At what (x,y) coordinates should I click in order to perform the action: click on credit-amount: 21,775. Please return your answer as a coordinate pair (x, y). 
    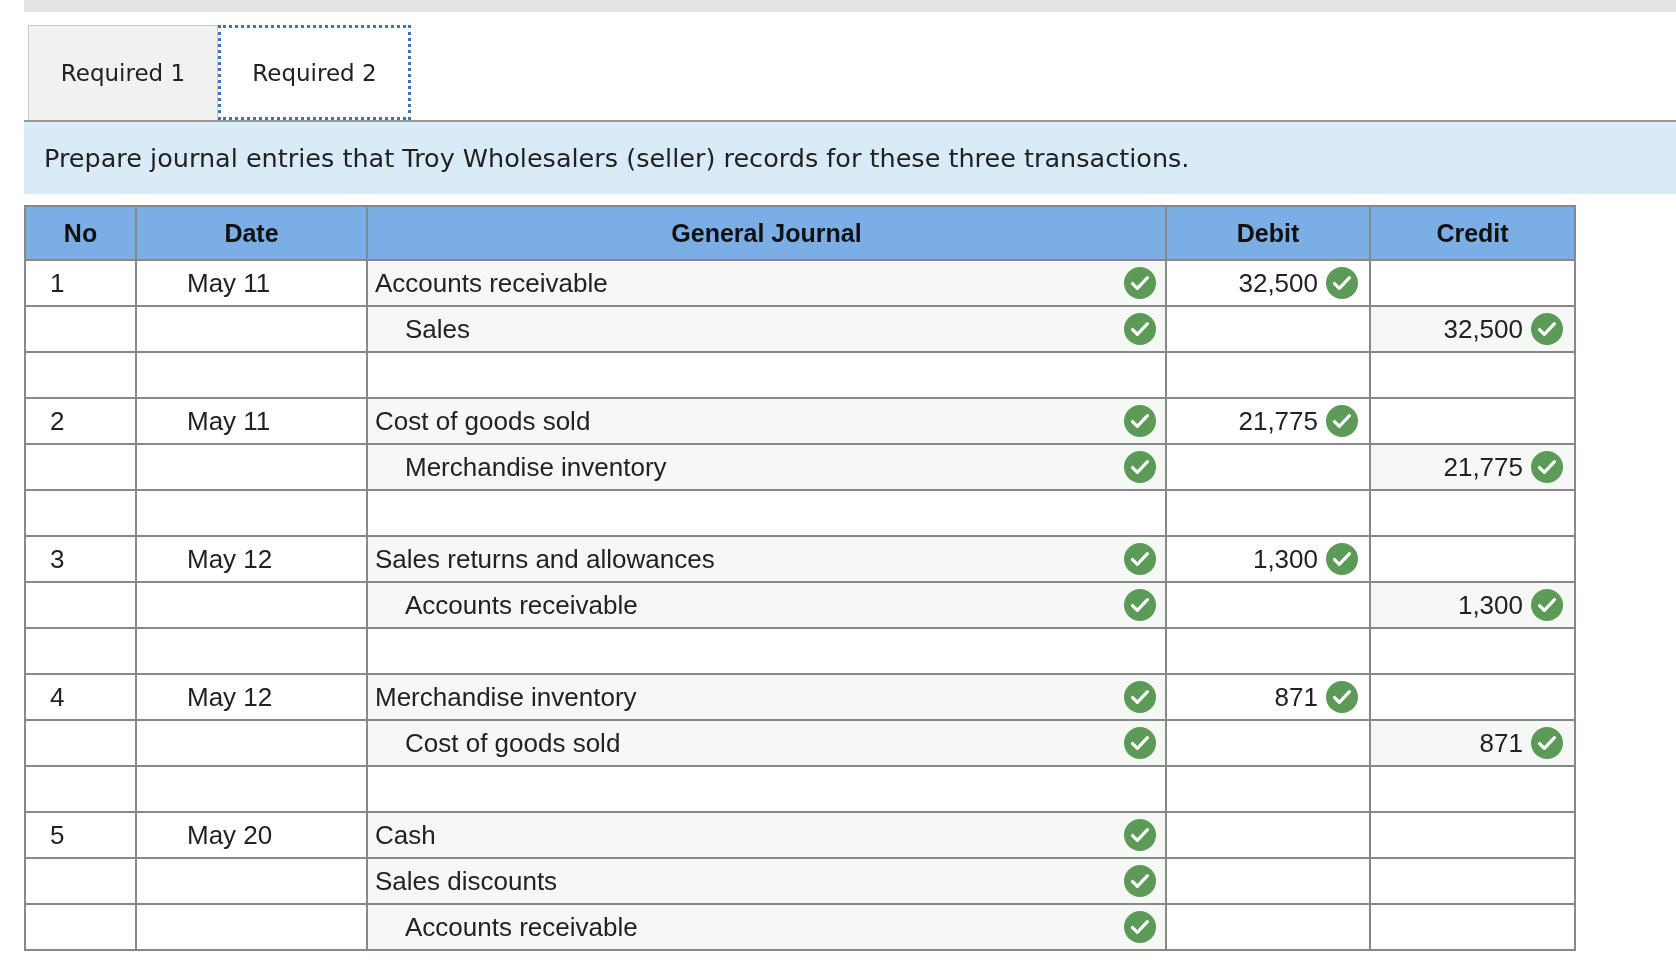
    Looking at the image, I should click on (1483, 467).